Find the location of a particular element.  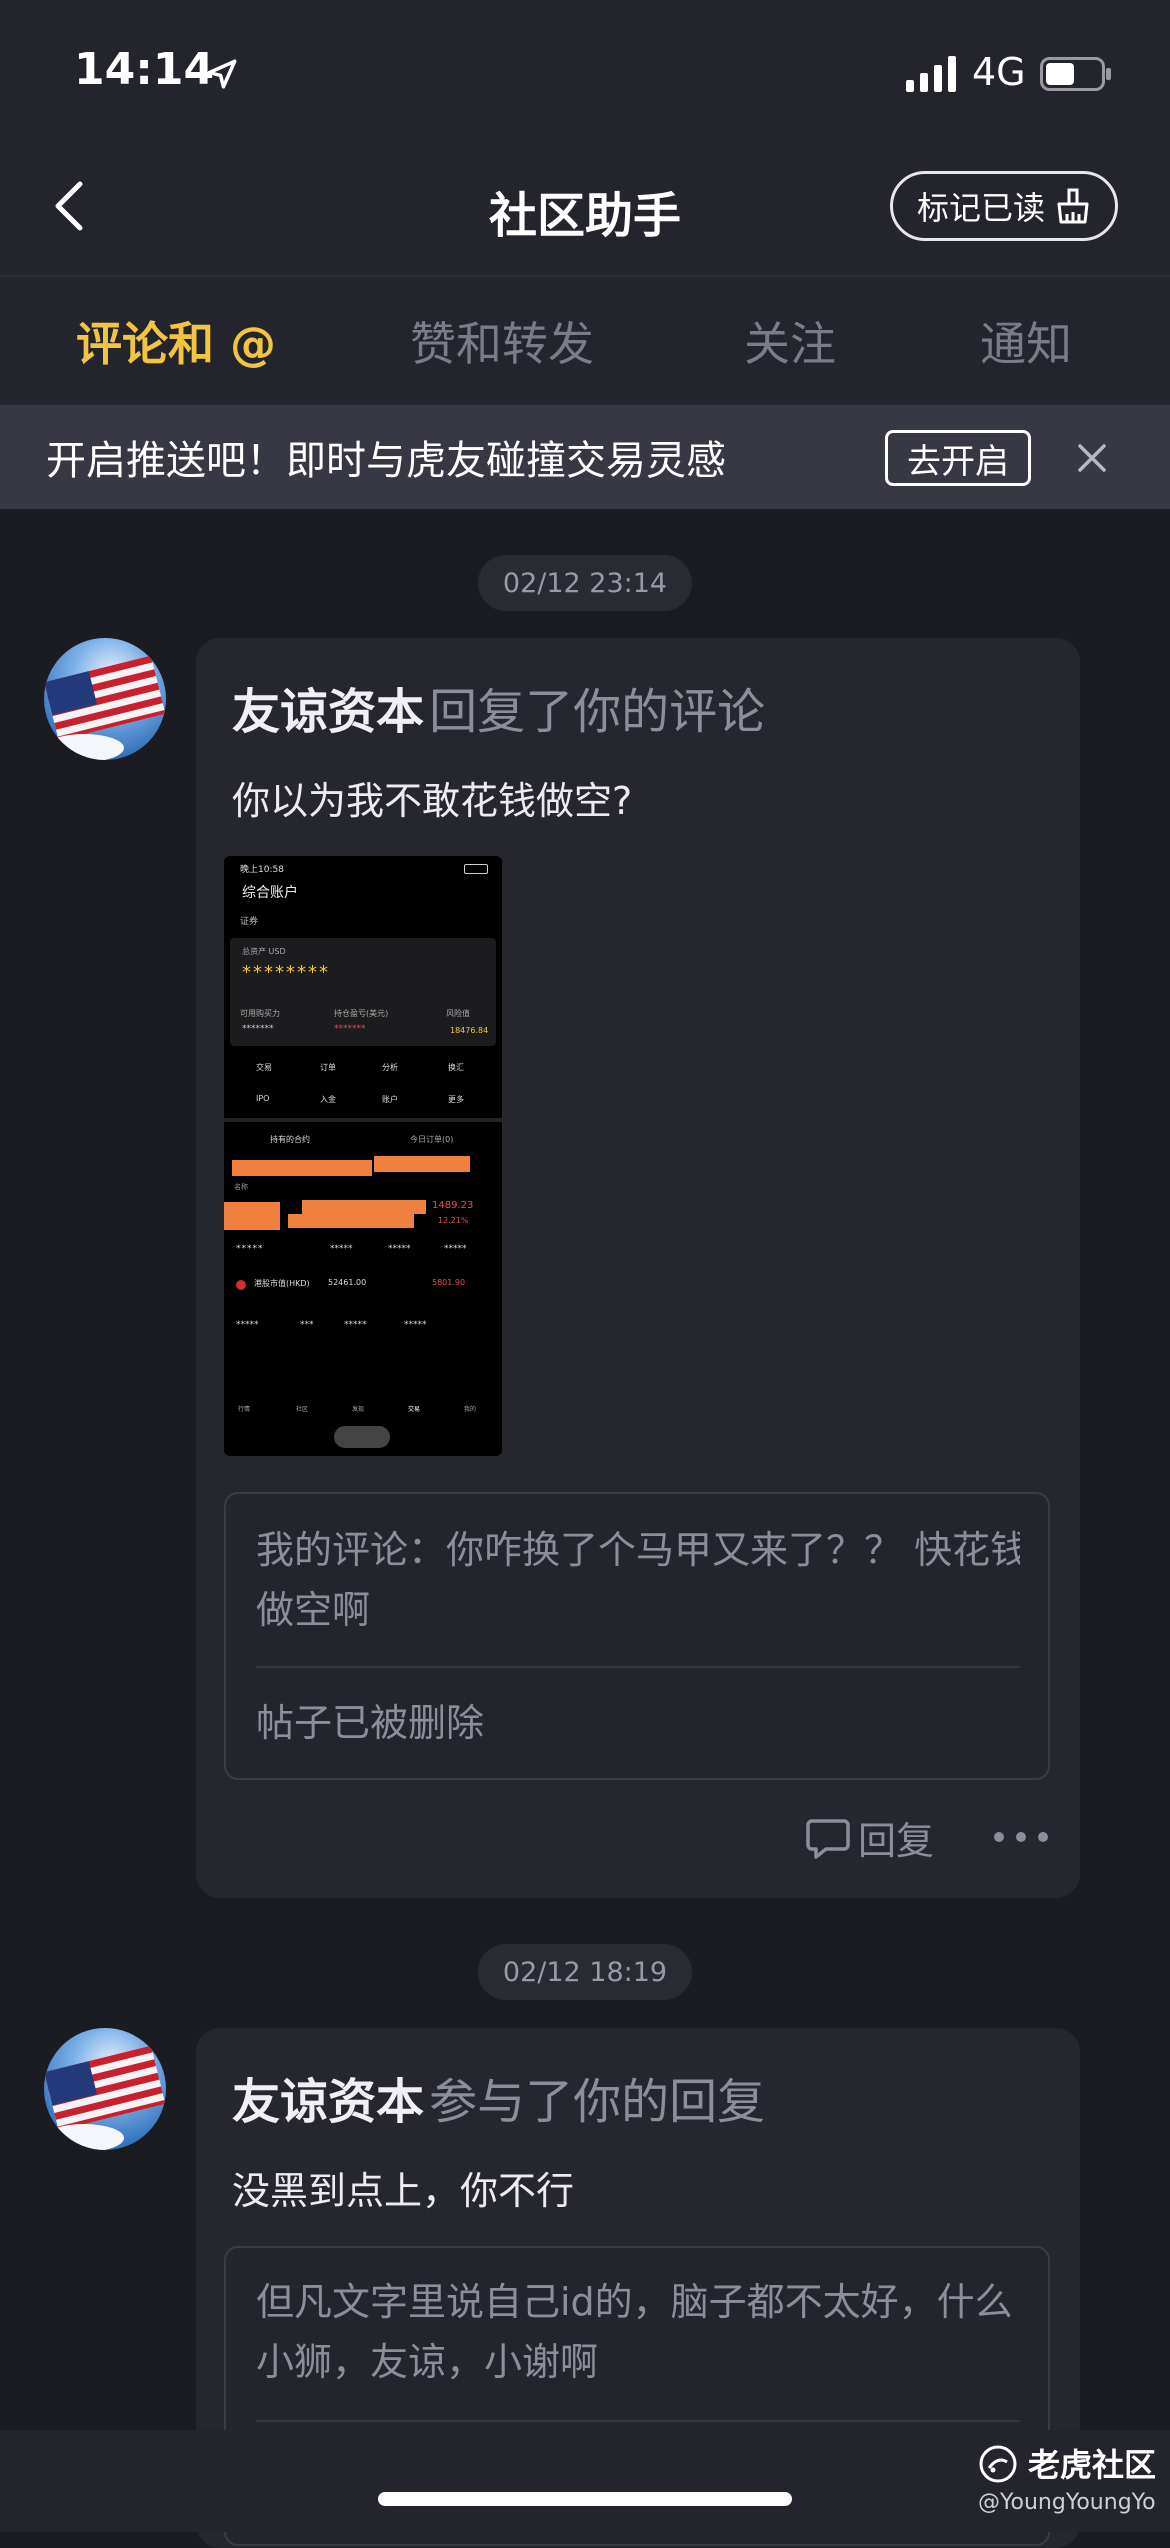

close-icon is located at coordinates (1092, 458).